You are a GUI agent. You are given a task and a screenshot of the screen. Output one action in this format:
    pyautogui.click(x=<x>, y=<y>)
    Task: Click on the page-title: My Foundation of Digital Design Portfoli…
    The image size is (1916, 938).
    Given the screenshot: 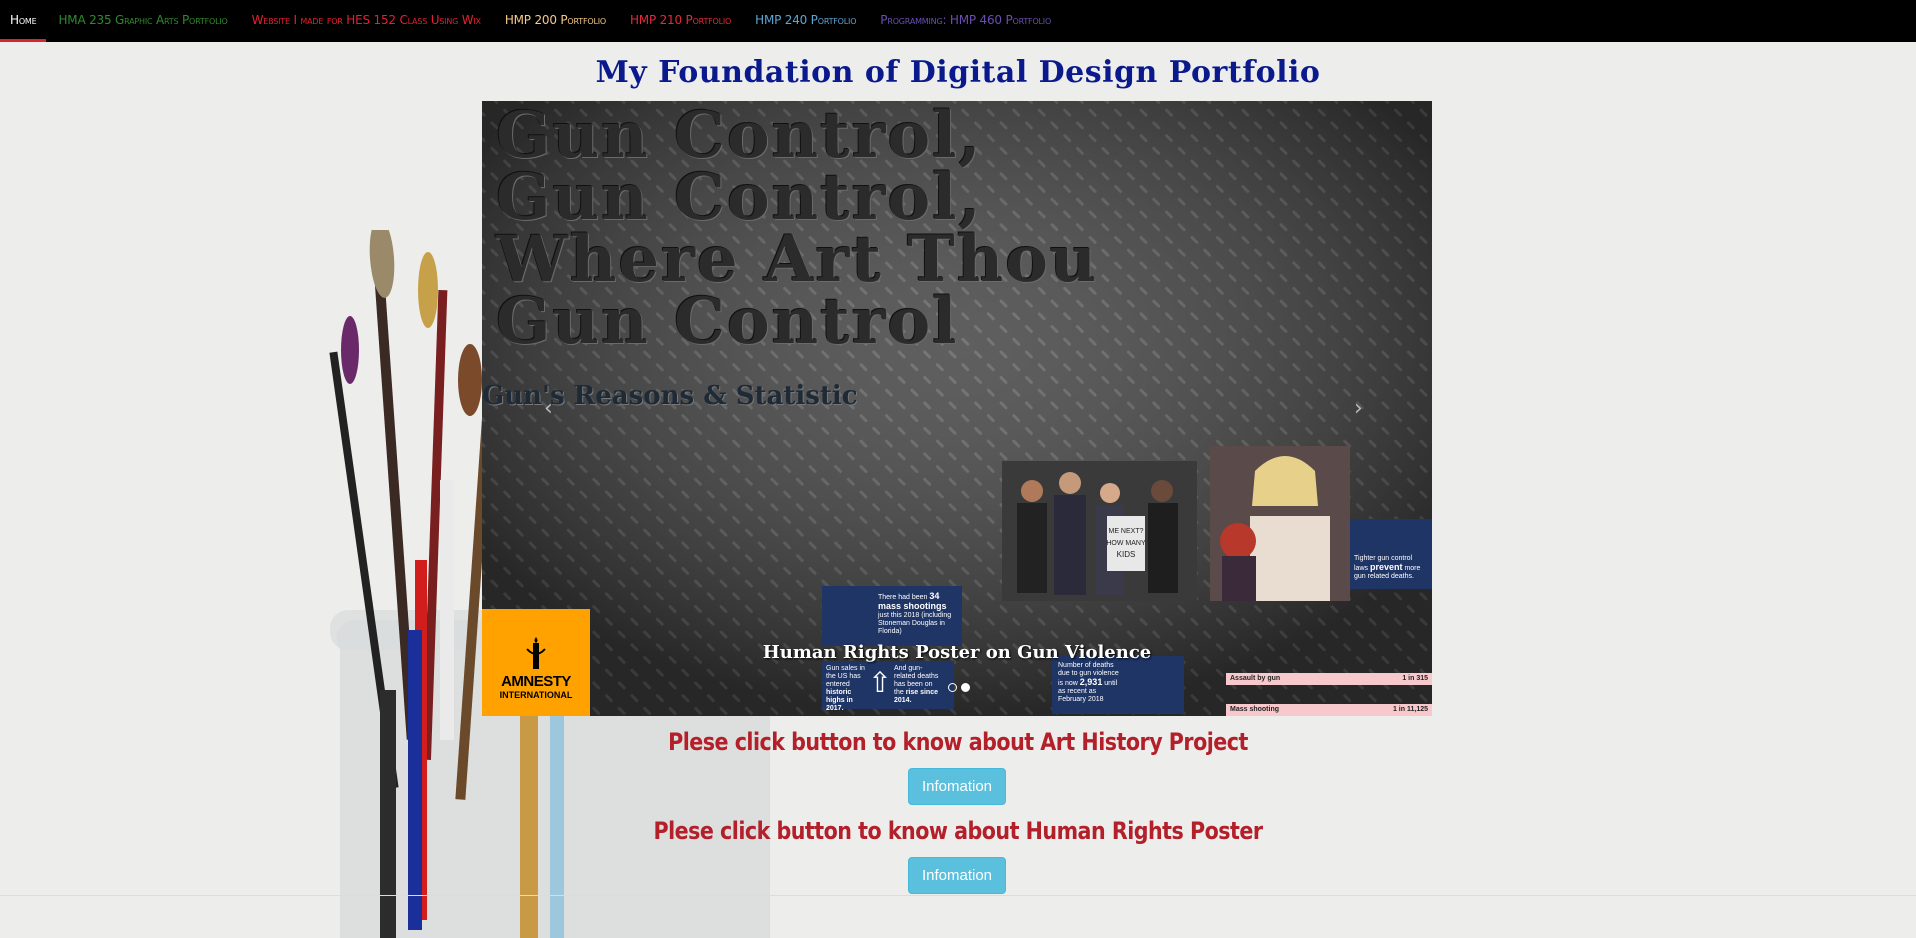 What is the action you would take?
    pyautogui.click(x=958, y=72)
    